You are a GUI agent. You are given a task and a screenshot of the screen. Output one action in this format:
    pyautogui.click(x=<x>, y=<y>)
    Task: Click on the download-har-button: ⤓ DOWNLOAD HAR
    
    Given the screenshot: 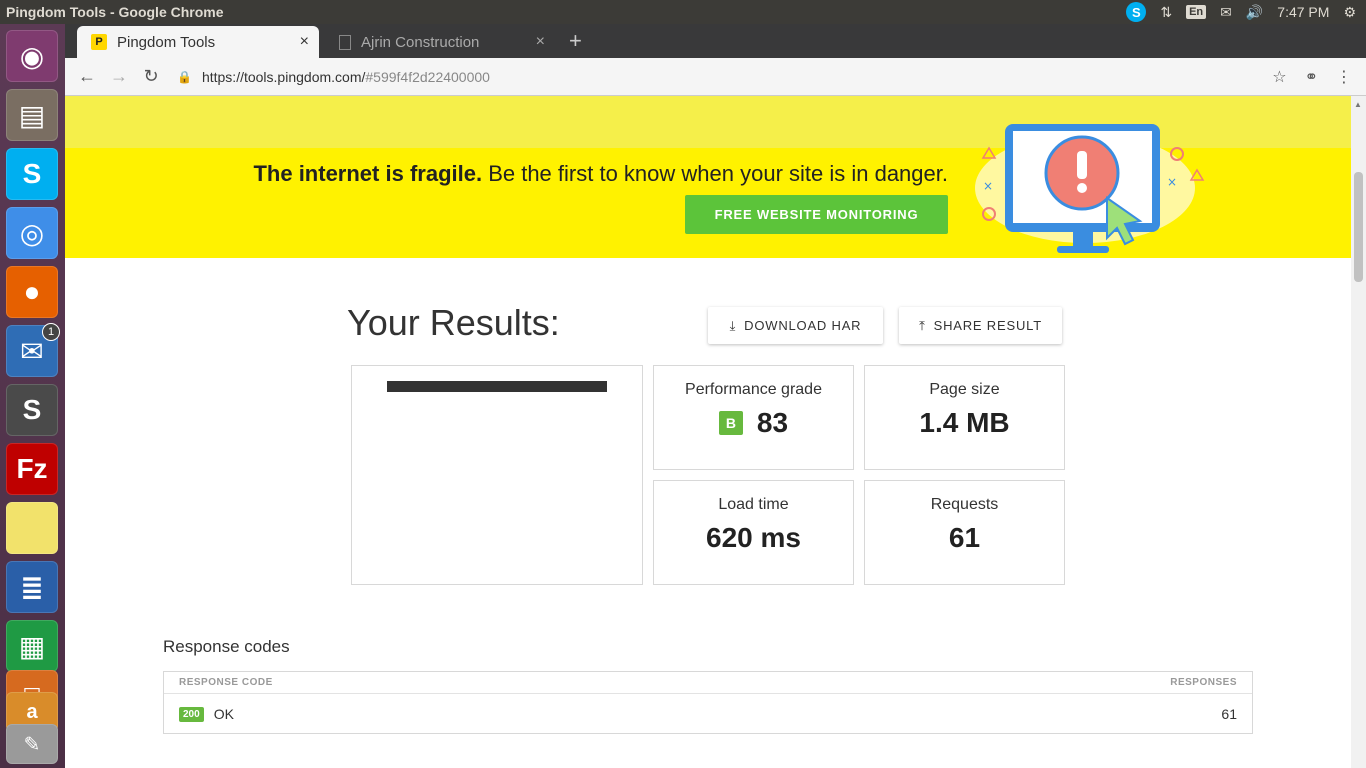 What is the action you would take?
    pyautogui.click(x=795, y=325)
    